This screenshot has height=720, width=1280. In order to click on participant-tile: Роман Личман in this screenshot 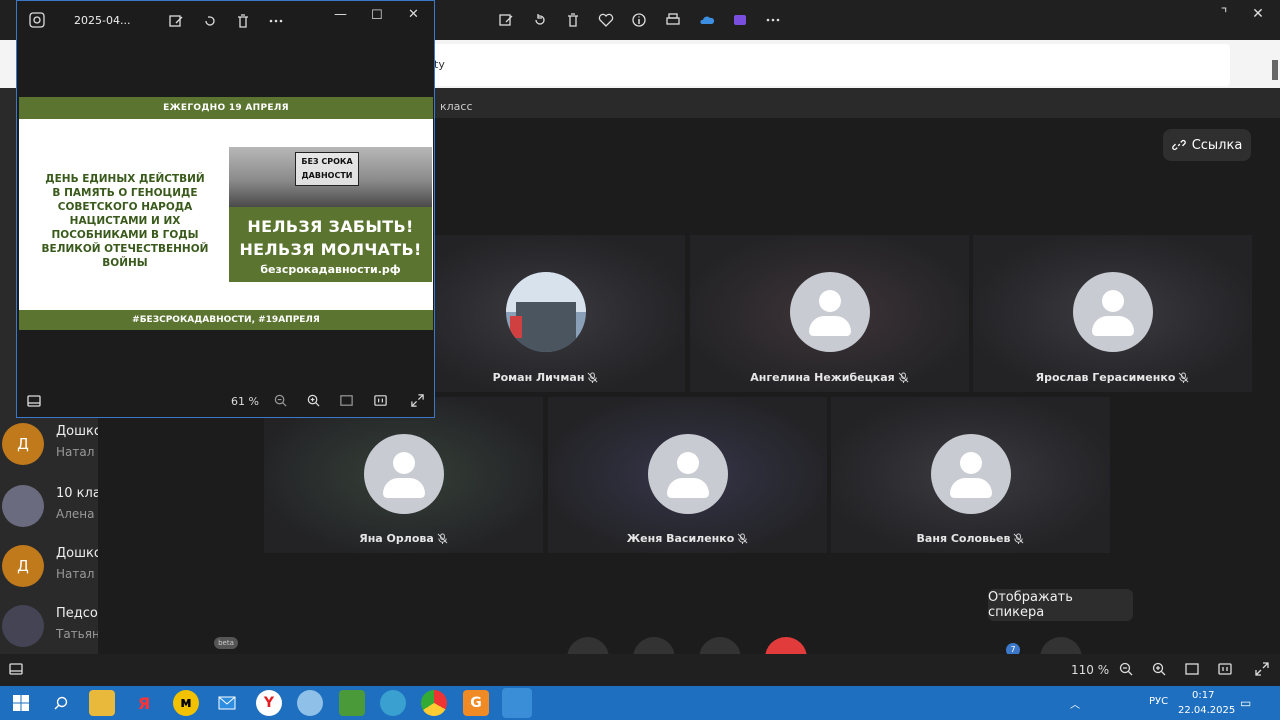, I will do `click(545, 313)`.